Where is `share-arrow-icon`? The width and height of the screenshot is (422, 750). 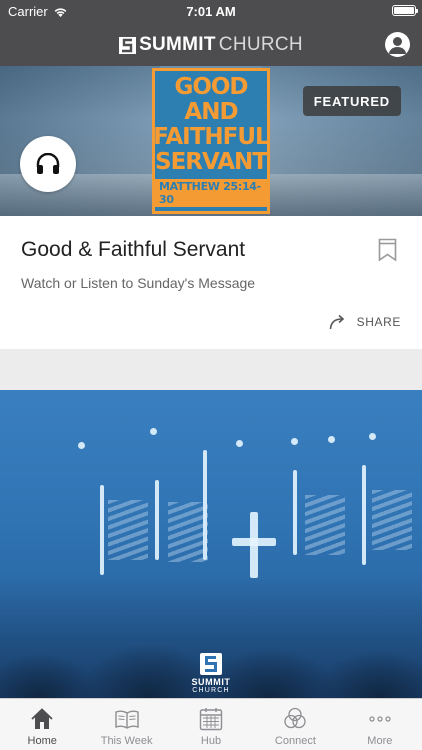
share-arrow-icon is located at coordinates (336, 322).